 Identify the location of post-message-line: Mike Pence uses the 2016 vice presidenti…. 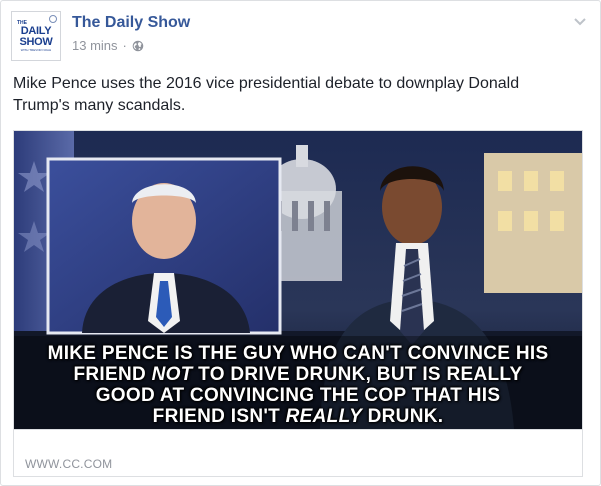
(266, 83).